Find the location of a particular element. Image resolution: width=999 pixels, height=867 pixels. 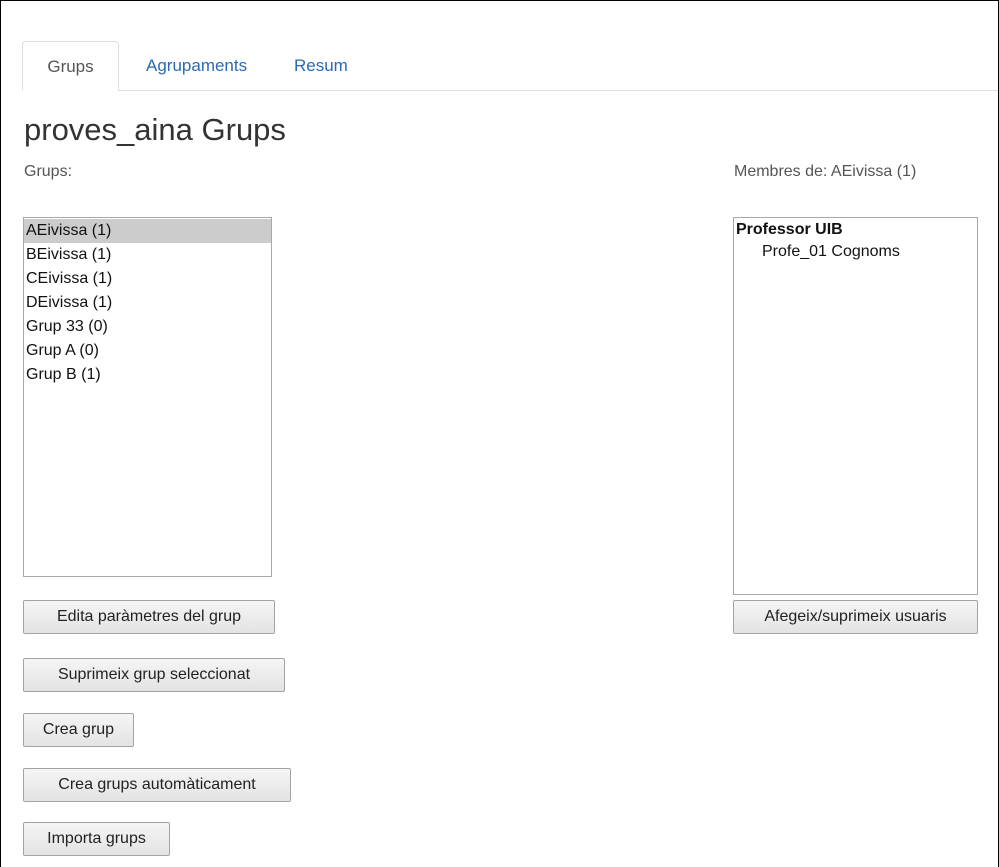

members-label: Membres de: AEivissa (1) is located at coordinates (825, 171).